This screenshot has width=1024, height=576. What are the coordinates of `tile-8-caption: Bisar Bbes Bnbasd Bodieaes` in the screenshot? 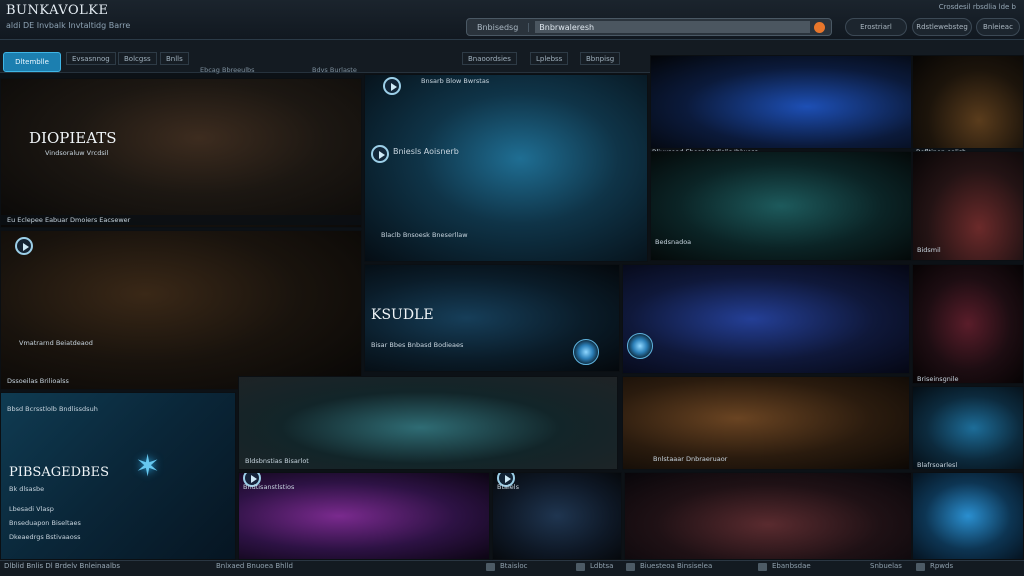 It's located at (417, 345).